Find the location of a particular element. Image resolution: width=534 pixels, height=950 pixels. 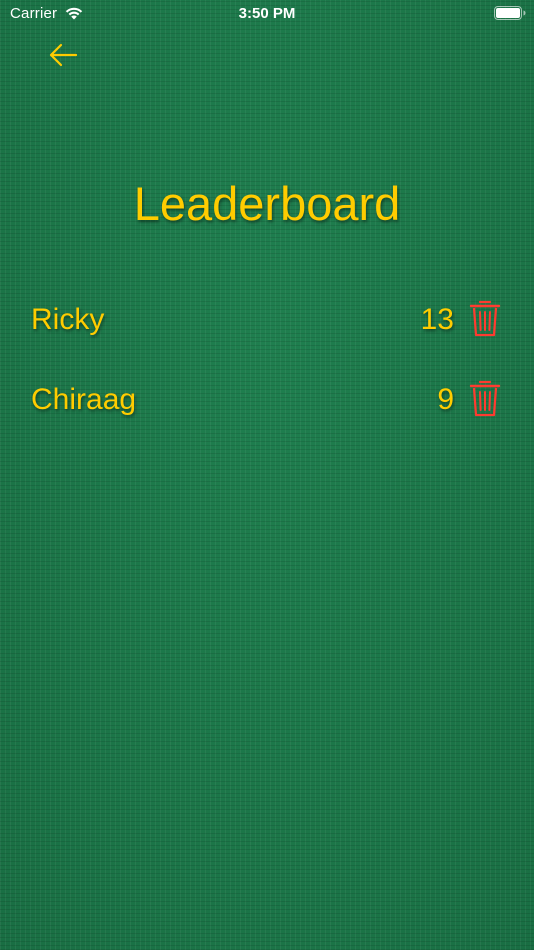

page-title: Leaderboard is located at coordinates (267, 203).